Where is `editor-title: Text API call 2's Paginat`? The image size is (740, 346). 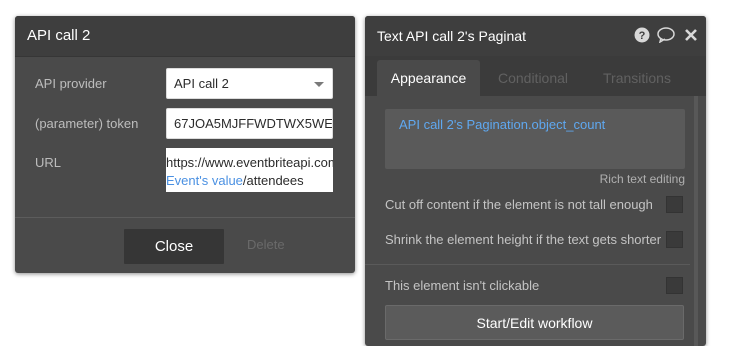 editor-title: Text API call 2's Paginat is located at coordinates (451, 36).